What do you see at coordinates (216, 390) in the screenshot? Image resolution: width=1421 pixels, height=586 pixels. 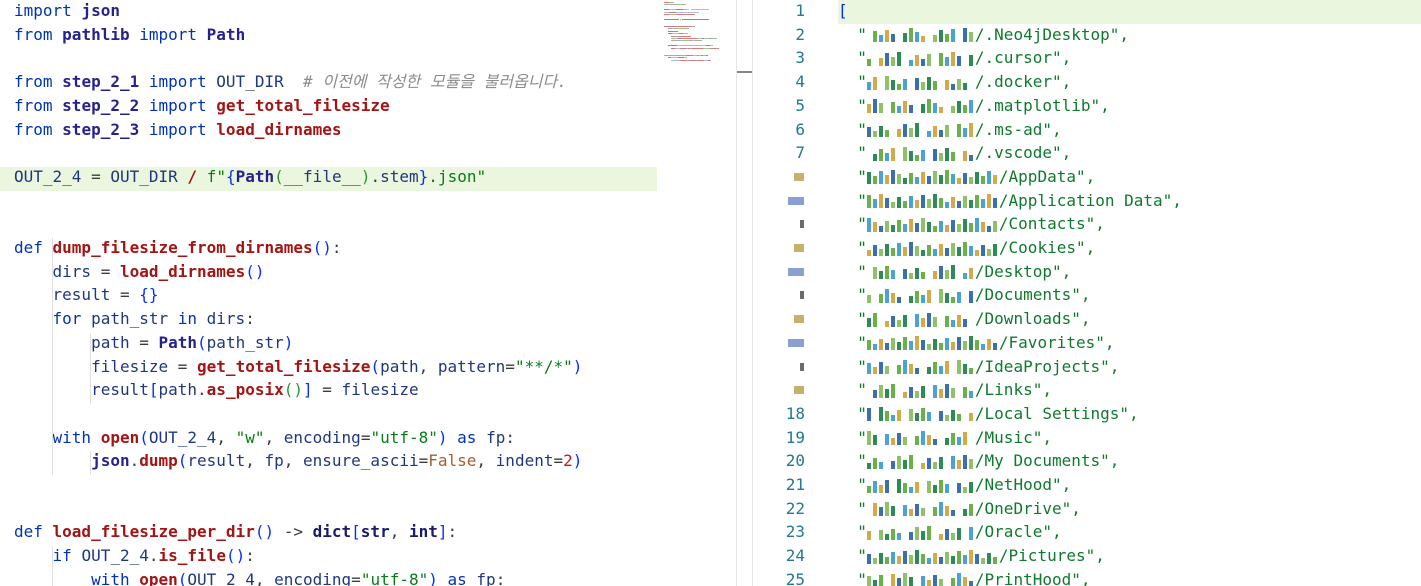 I see `code-line: result[path.as_posix()] = filesize` at bounding box center [216, 390].